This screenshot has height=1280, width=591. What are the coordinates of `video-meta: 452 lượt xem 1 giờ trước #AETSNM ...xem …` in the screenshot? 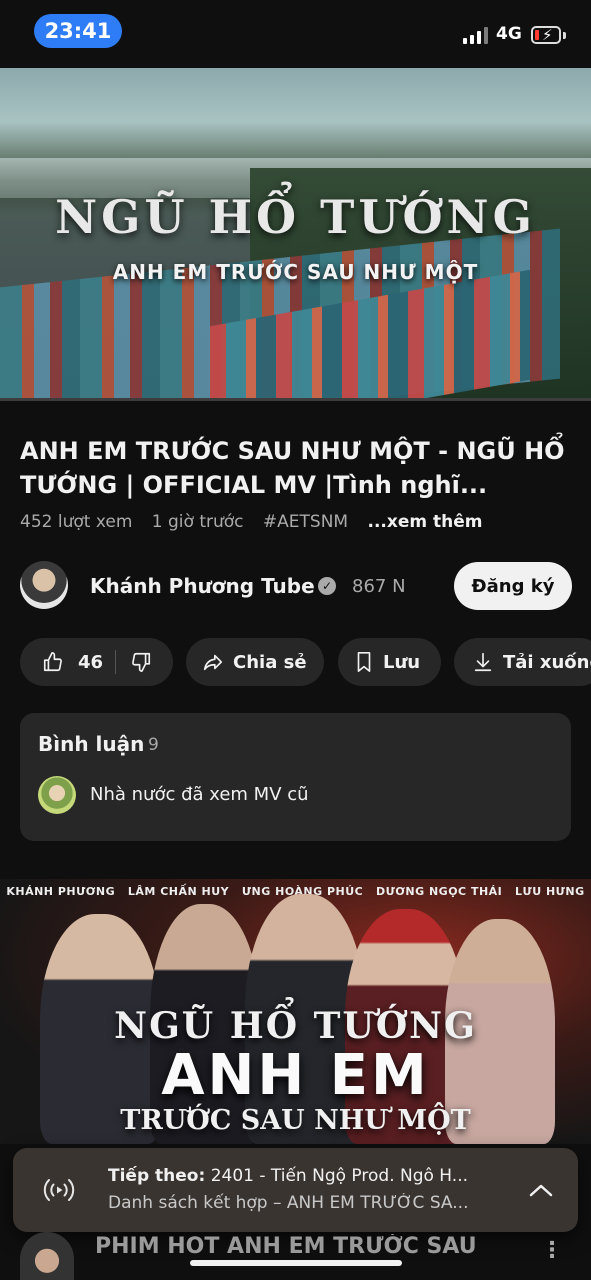 It's located at (258, 522).